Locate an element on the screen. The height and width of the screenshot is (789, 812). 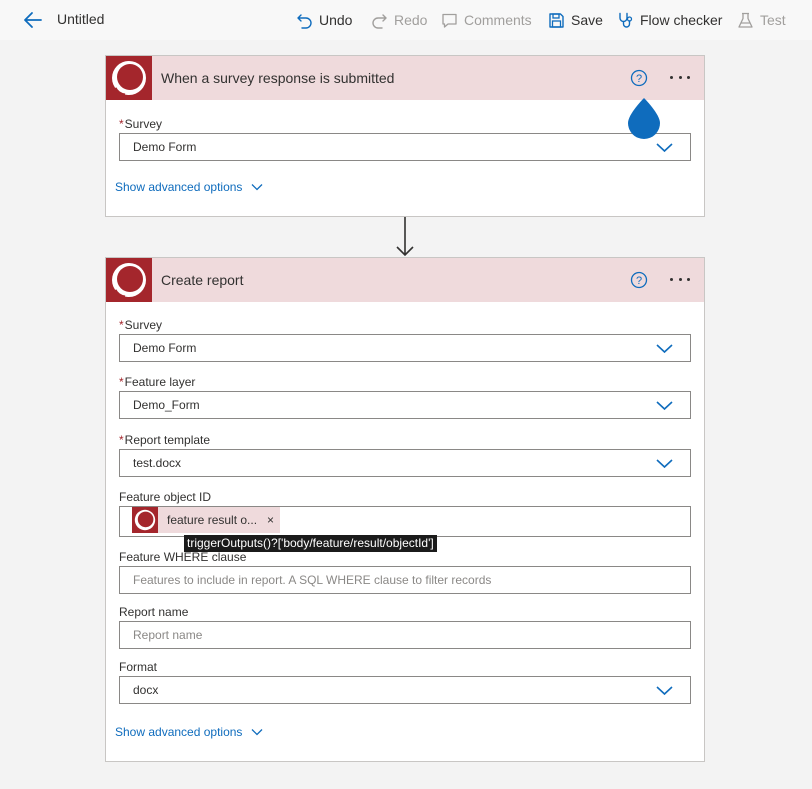
trigger-survey-field: *Survey Demo Form is located at coordinates (405, 138).